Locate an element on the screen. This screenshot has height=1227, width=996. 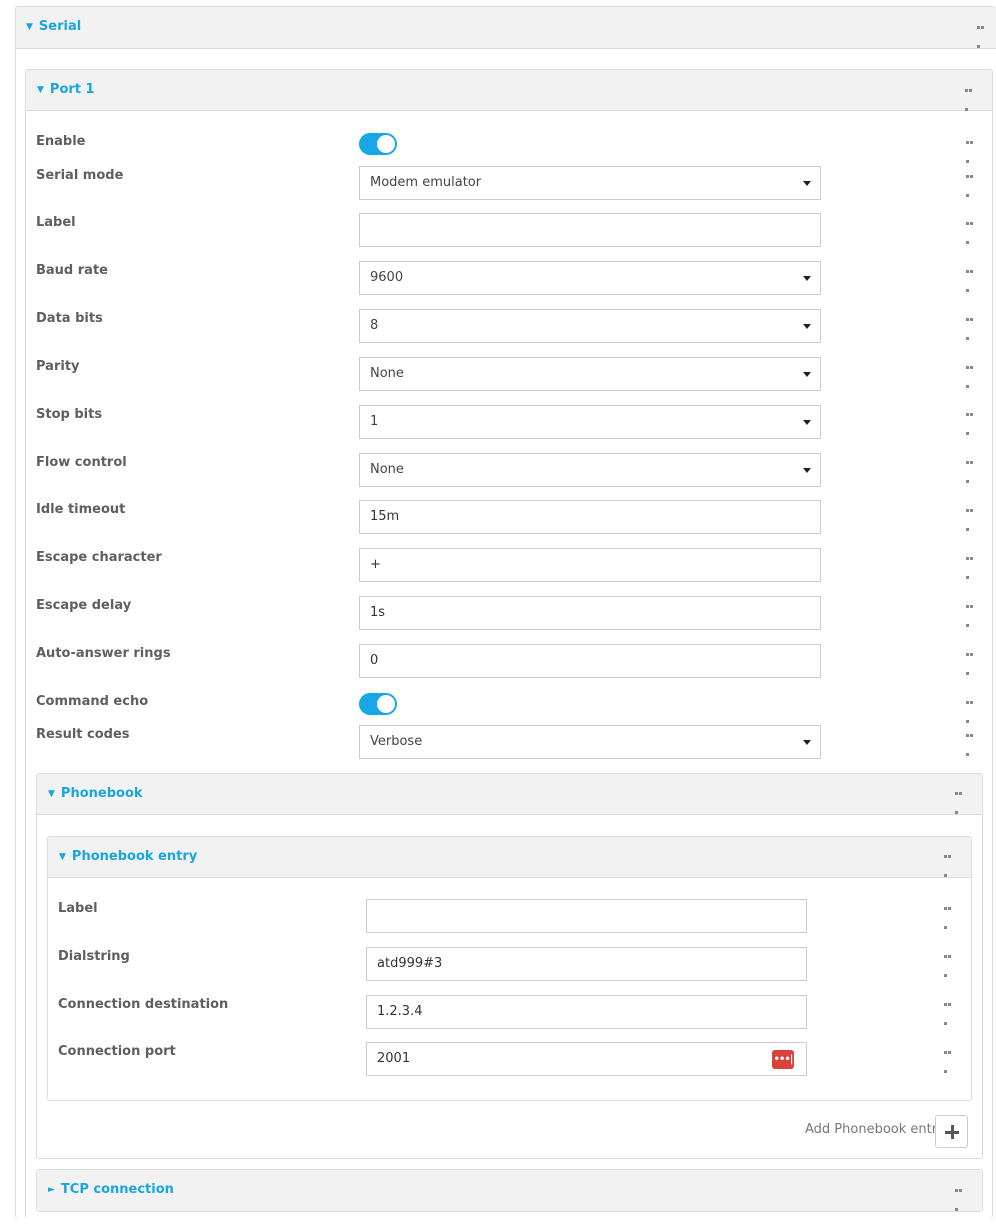
connection-destination-label: Connection destination is located at coordinates (143, 1004).